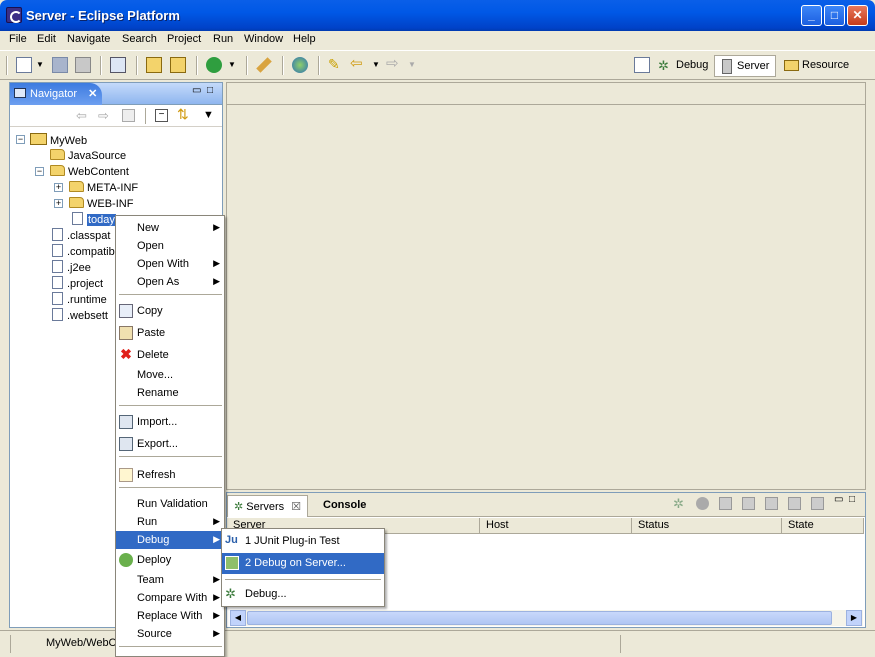 This screenshot has height=657, width=875. Describe the element at coordinates (60, 65) in the screenshot. I see `save-icon` at that location.